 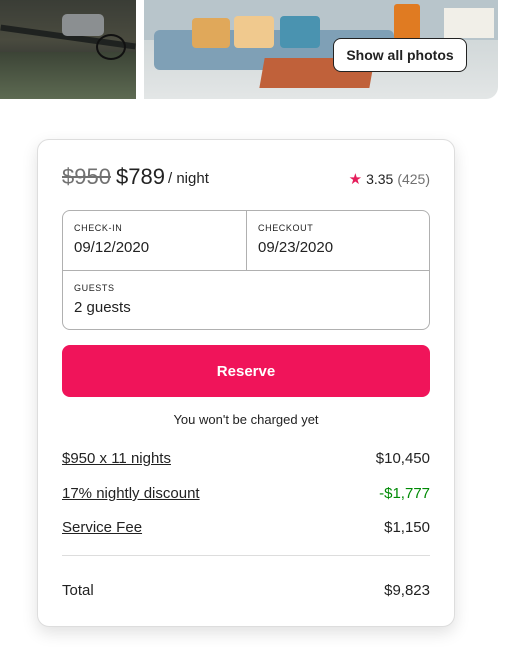 What do you see at coordinates (112, 247) in the screenshot?
I see `checkin-value: 09/12/2020` at bounding box center [112, 247].